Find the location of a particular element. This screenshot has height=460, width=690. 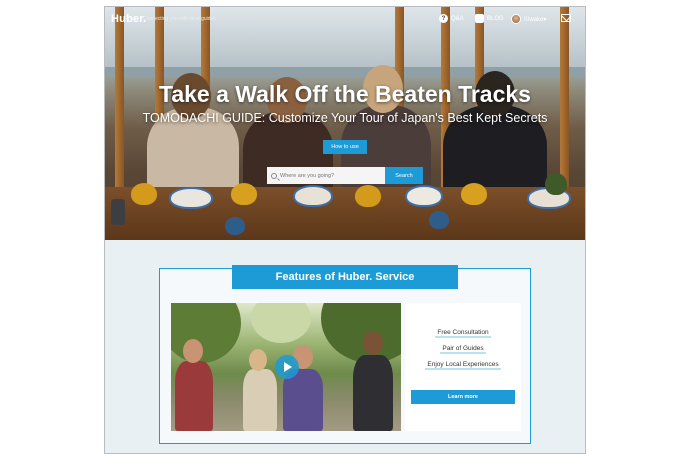

feature-item: Pair of Guides is located at coordinates (463, 349).